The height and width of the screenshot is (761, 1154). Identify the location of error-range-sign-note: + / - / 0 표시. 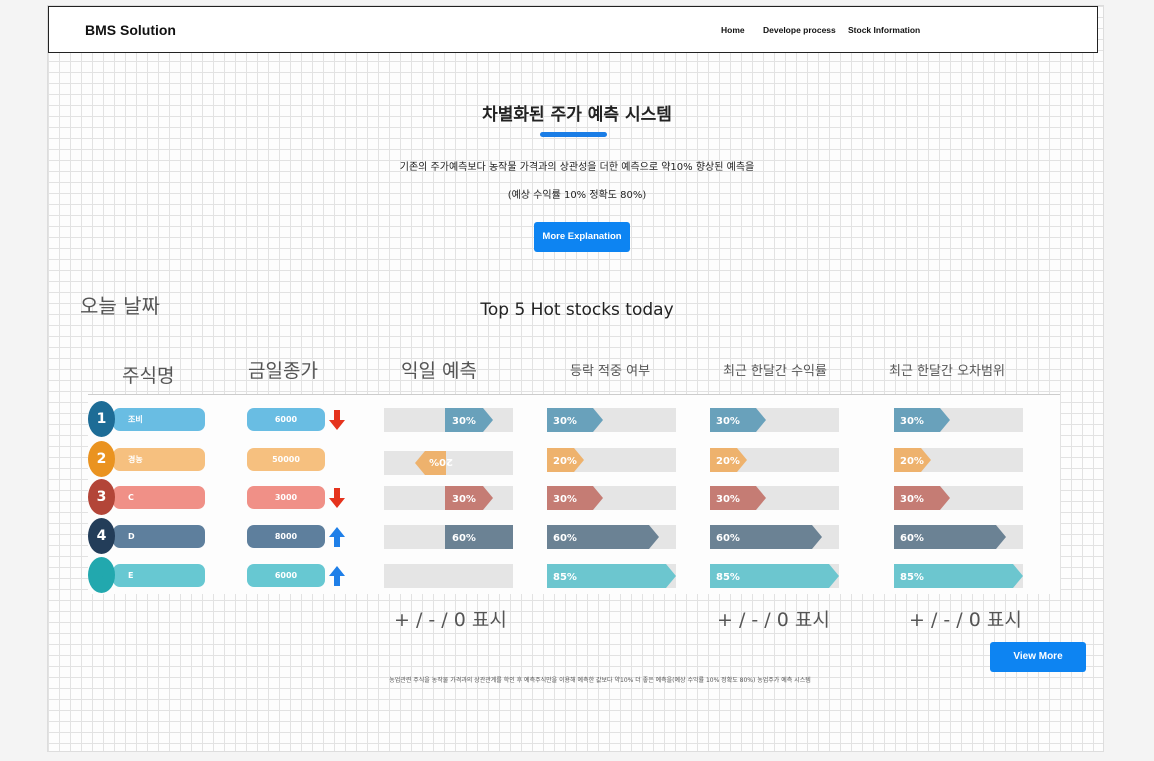
(965, 620).